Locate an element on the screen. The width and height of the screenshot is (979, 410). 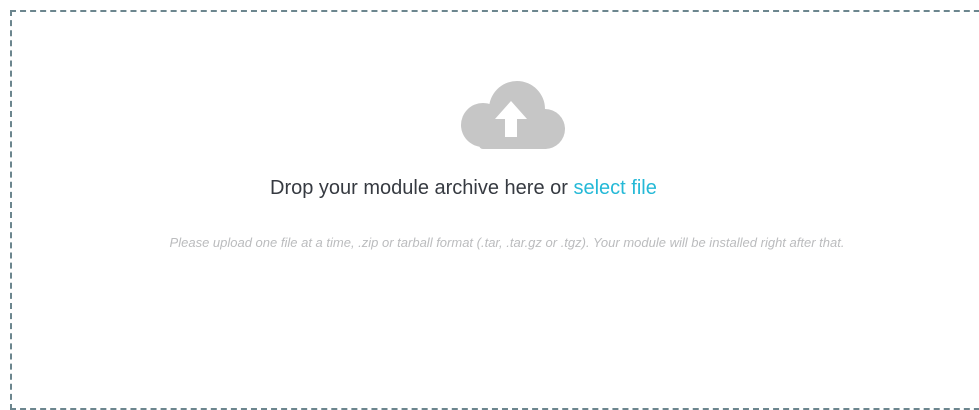
select-file-link: select file is located at coordinates (614, 188).